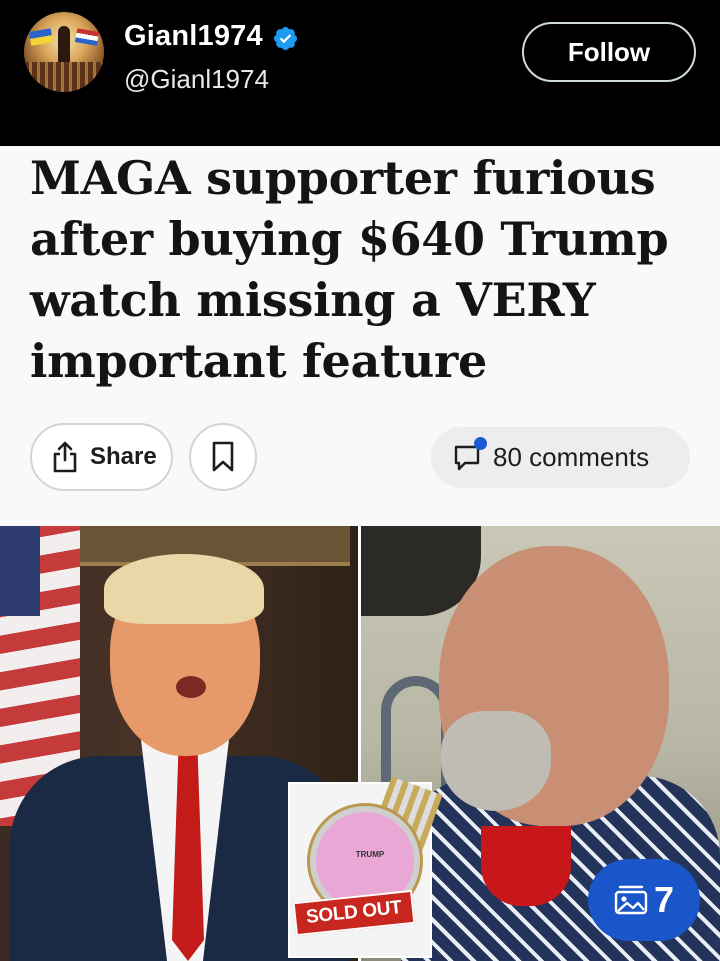  Describe the element at coordinates (193, 36) in the screenshot. I see `display-name: Gianl1974` at that location.